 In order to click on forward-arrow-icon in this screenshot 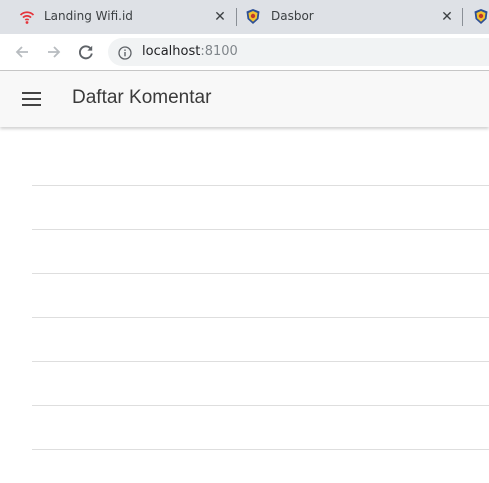, I will do `click(54, 52)`.